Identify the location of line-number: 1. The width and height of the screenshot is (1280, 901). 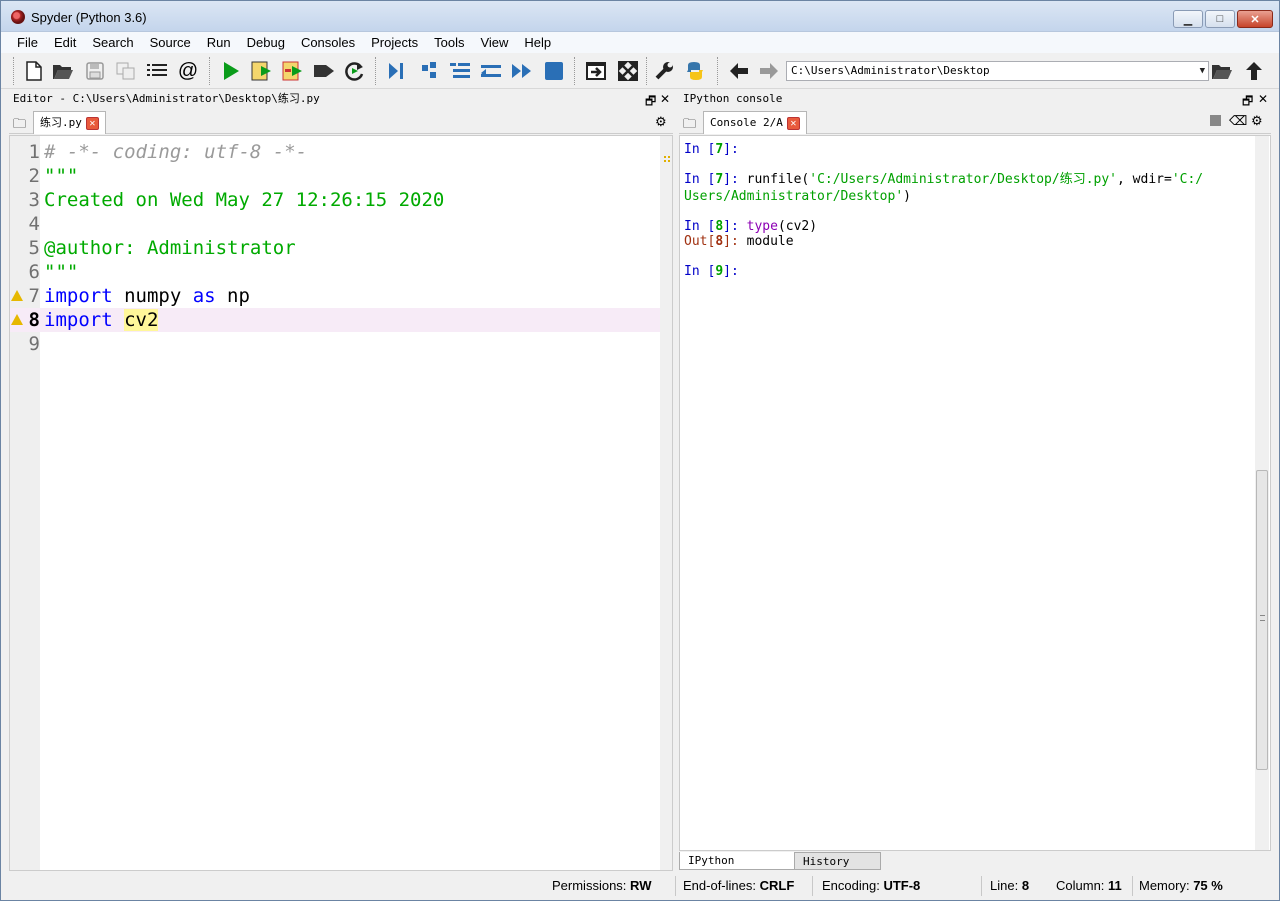
(34, 152).